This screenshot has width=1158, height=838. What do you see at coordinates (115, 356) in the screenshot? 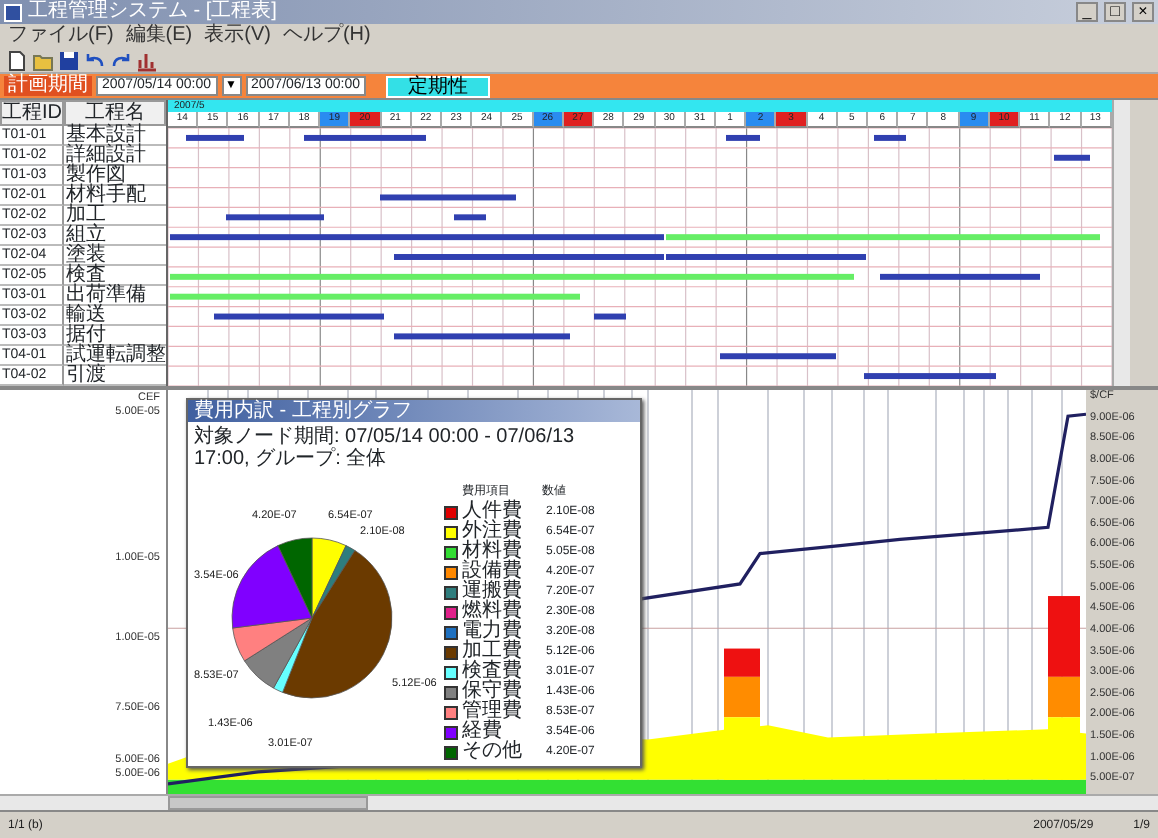
I see `table-cell: 試運転調整` at bounding box center [115, 356].